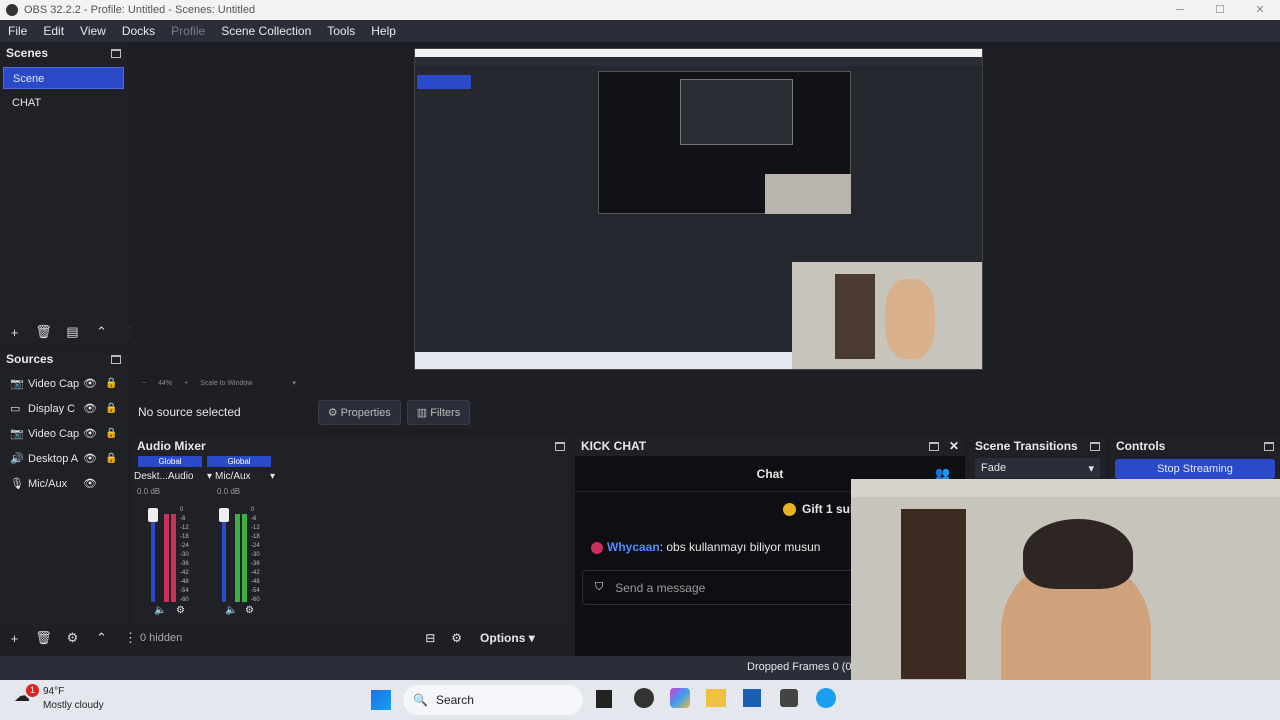 This screenshot has width=1280, height=720. What do you see at coordinates (63, 78) in the screenshot?
I see `scene-item-scene: Scene` at bounding box center [63, 78].